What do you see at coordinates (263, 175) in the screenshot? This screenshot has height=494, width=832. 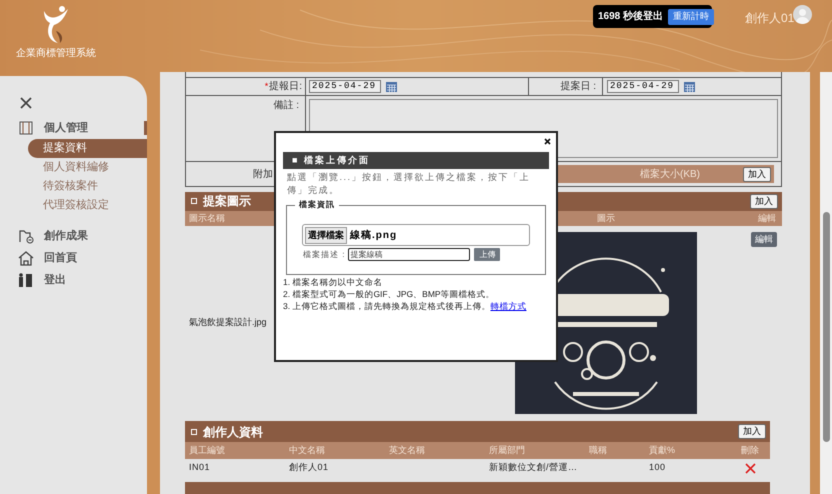 I see `field-label: 附加` at bounding box center [263, 175].